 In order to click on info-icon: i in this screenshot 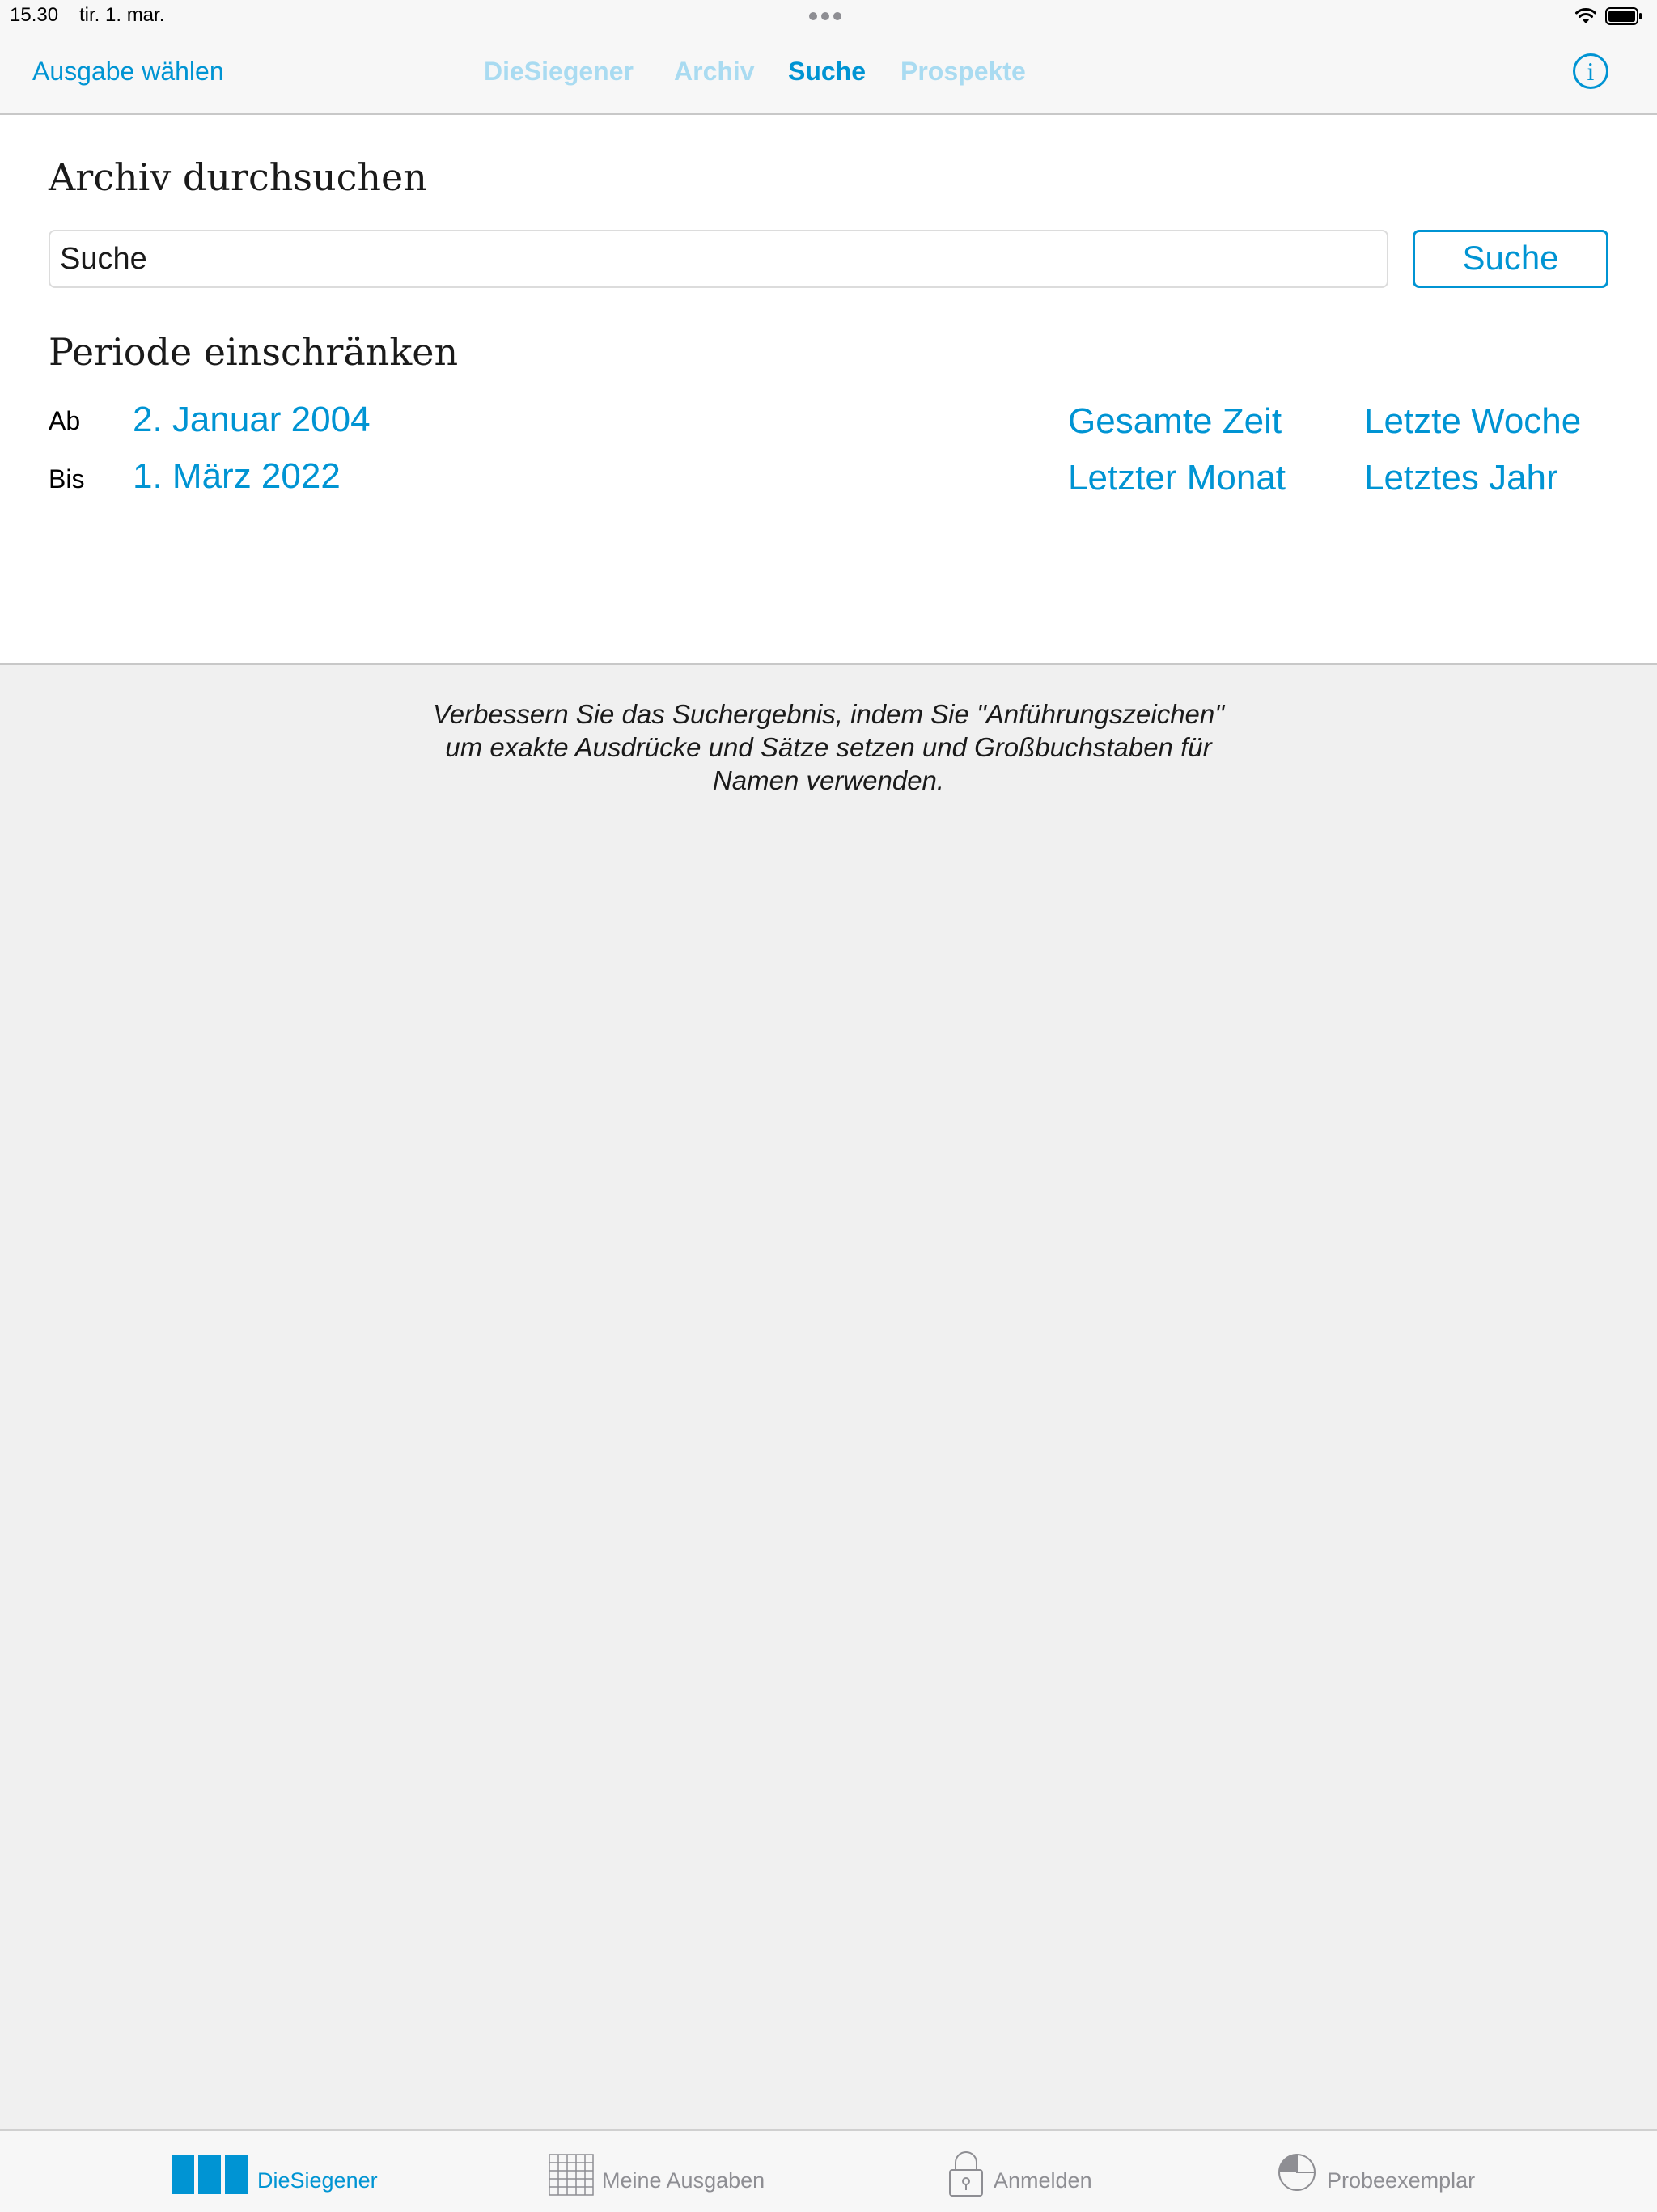, I will do `click(1590, 71)`.